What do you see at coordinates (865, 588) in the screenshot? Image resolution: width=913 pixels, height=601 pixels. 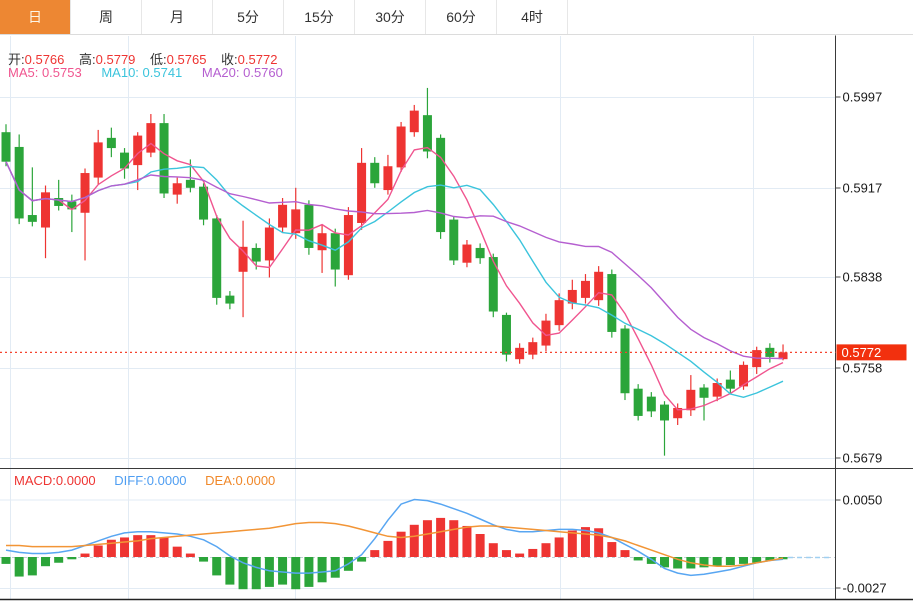 I see `macd-axis-label: -0.0027` at bounding box center [865, 588].